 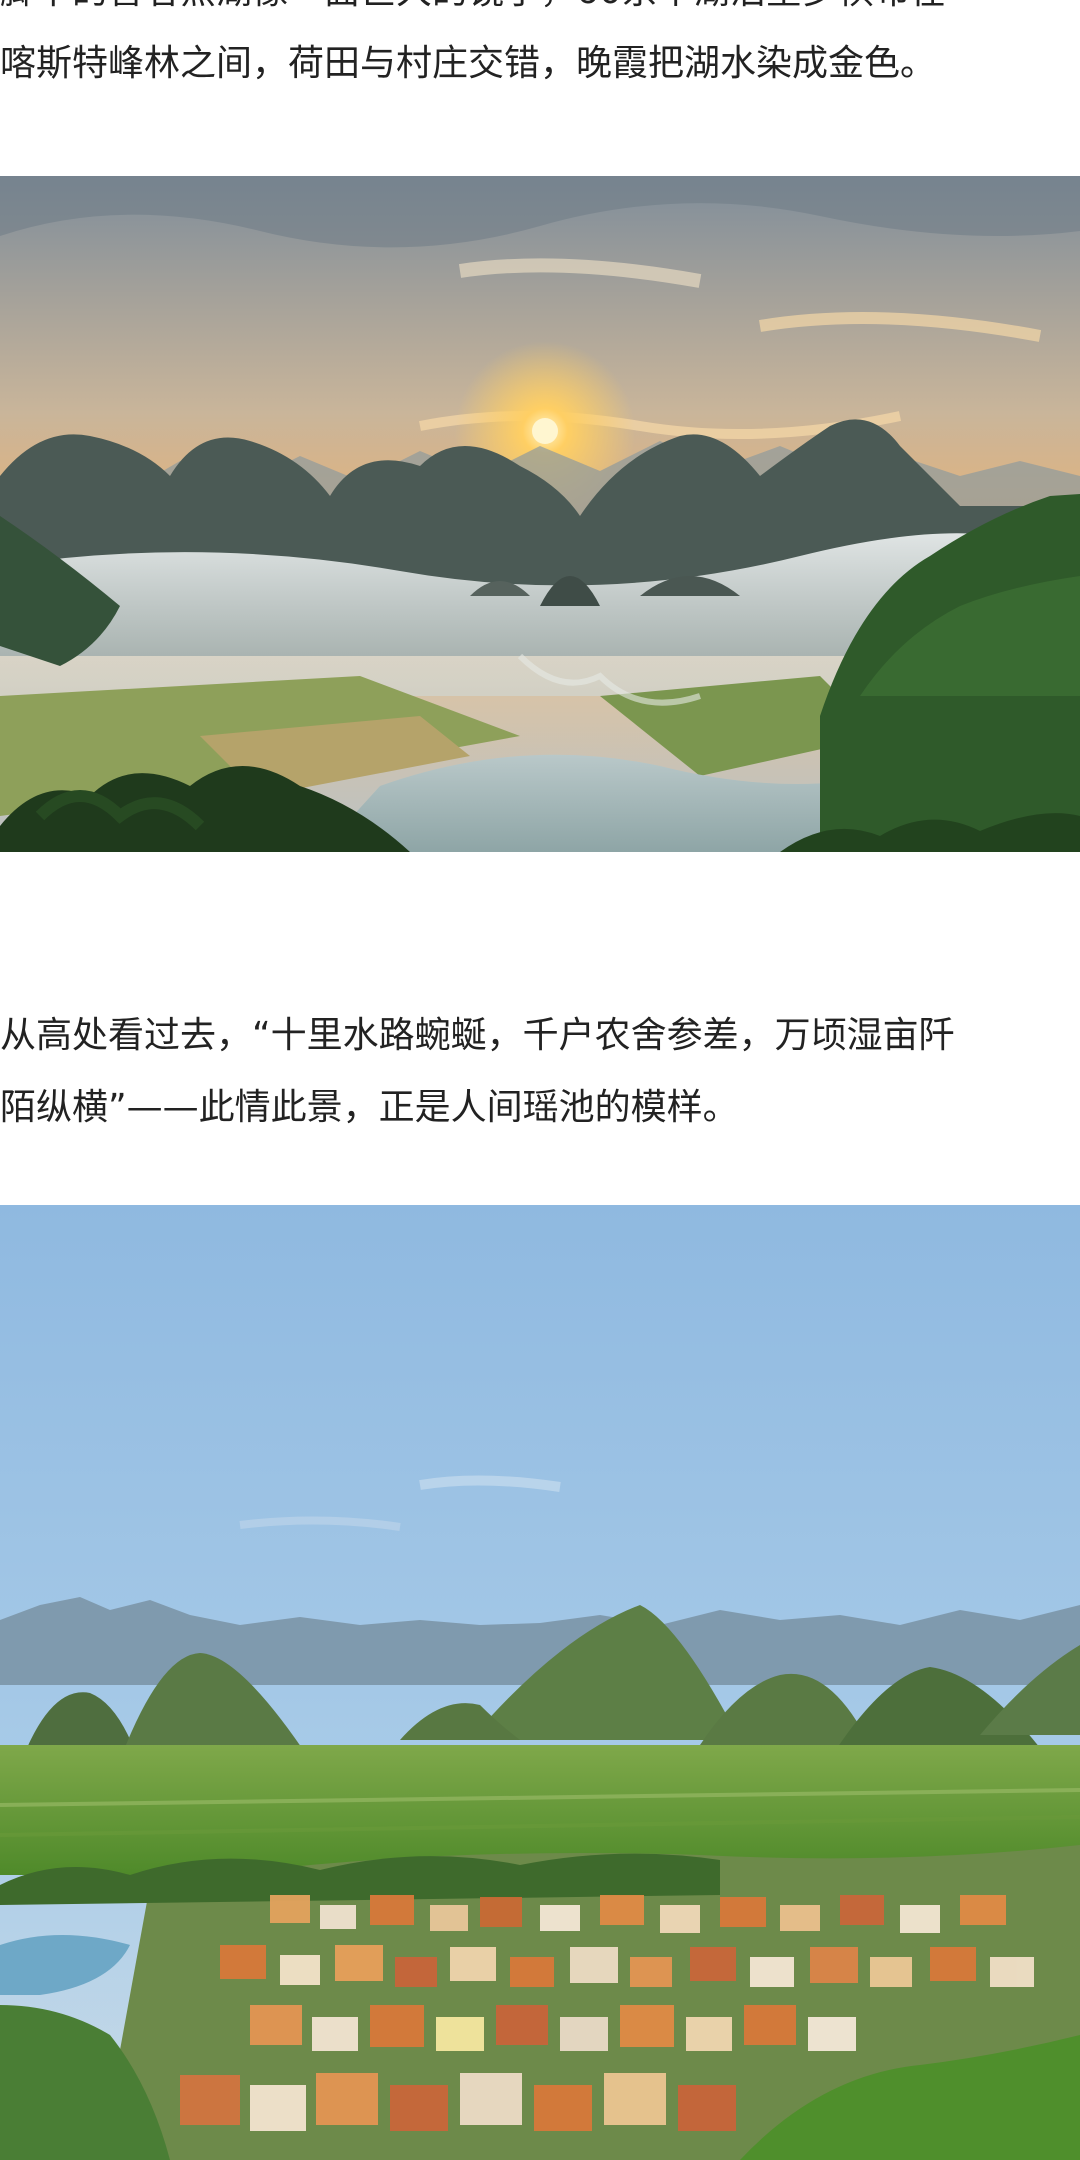 I want to click on paragraph-top-line-2: 喀斯特峰林之间，荷田与村庄交错，晚霞把湖水染成金色。, so click(x=468, y=63).